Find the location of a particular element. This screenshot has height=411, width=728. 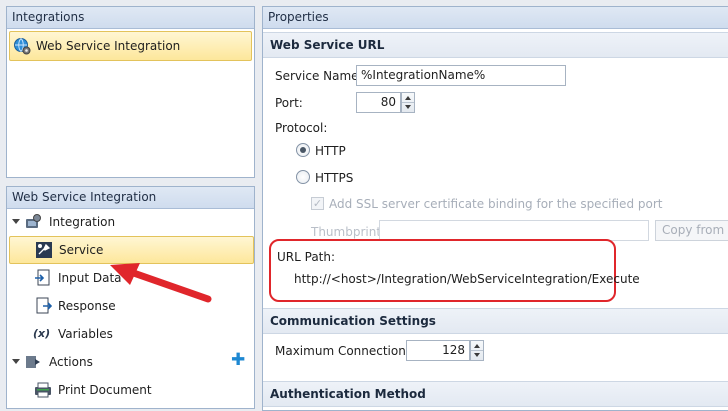

section-web-service-url: Web Service URL is located at coordinates (495, 45).